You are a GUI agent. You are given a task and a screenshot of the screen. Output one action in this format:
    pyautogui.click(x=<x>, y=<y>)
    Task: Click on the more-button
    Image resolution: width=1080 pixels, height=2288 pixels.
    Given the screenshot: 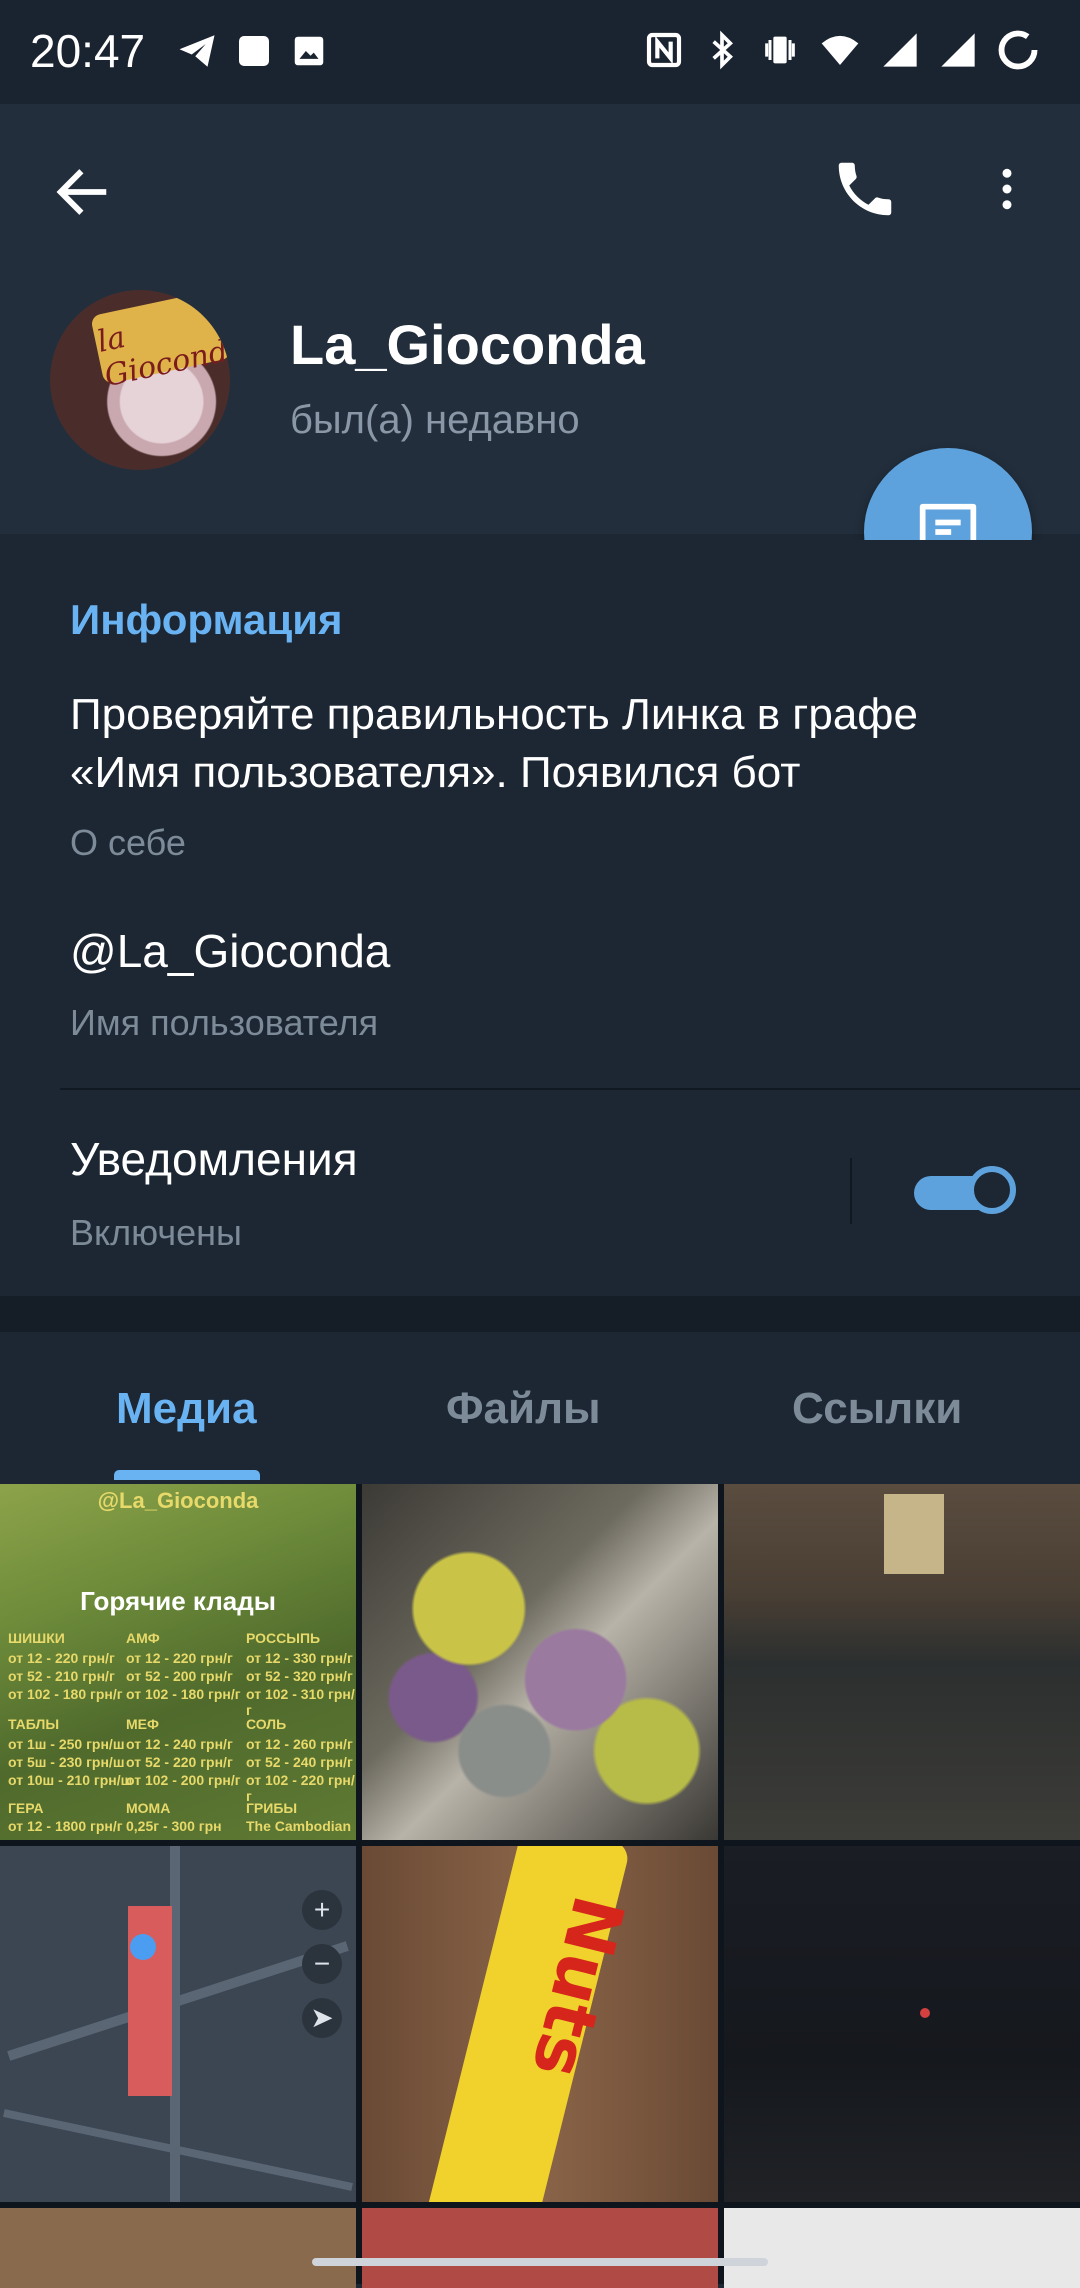 What is the action you would take?
    pyautogui.click(x=1007, y=189)
    